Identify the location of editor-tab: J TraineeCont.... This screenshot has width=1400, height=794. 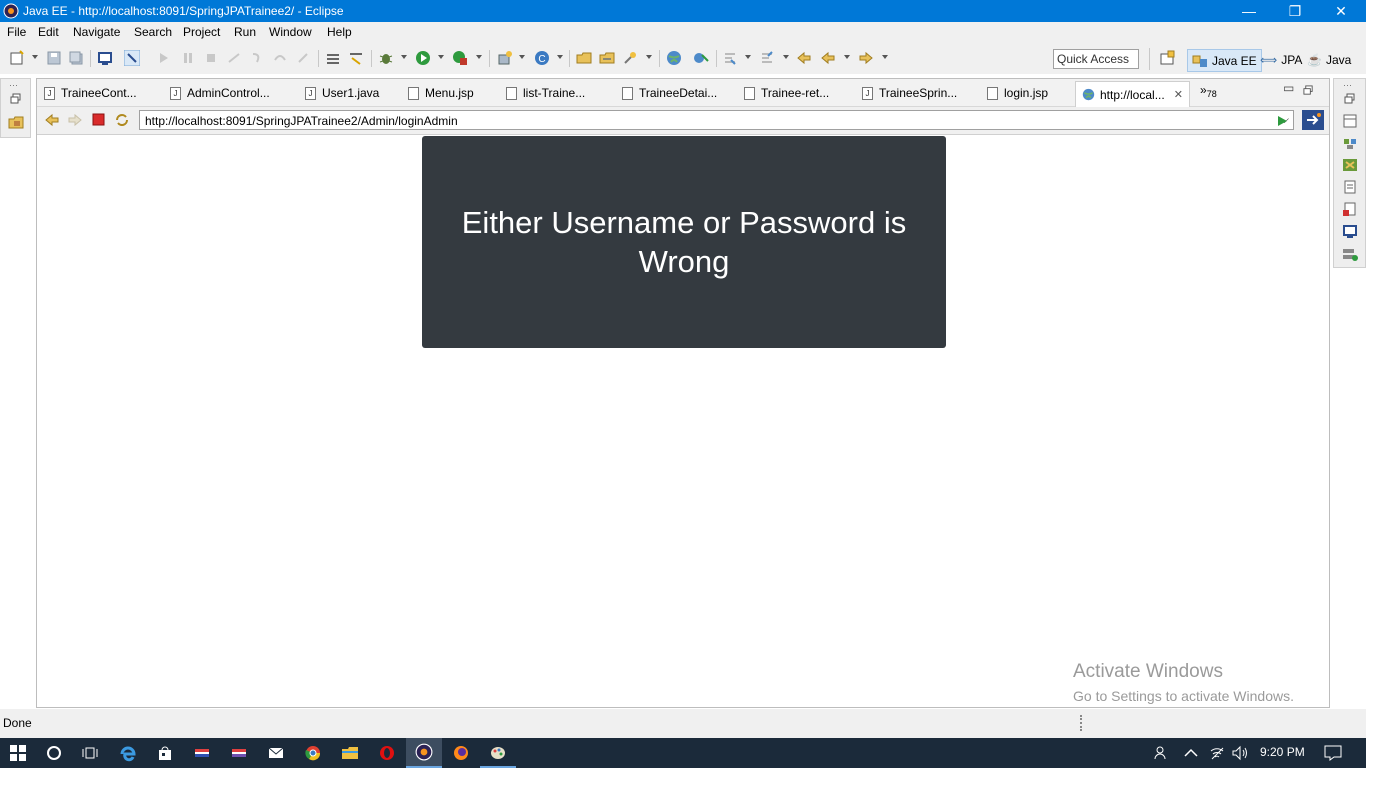
(90, 93).